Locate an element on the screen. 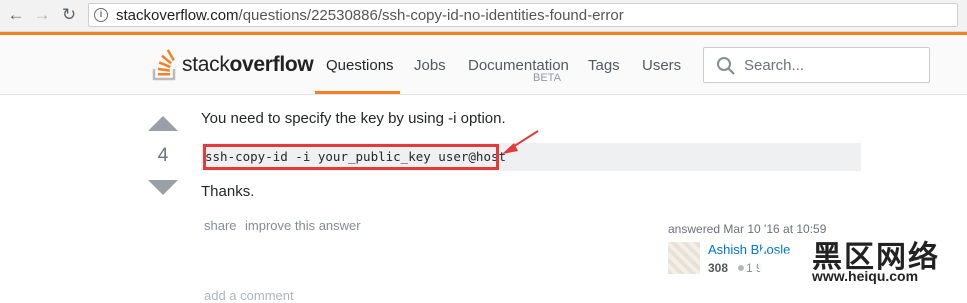 The image size is (967, 303). highlight-box is located at coordinates (351, 157).